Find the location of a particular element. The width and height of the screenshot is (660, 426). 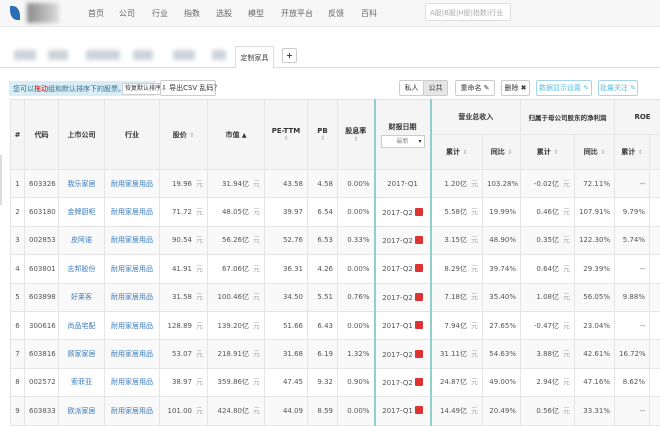

stock-code: 603180 is located at coordinates (42, 212).